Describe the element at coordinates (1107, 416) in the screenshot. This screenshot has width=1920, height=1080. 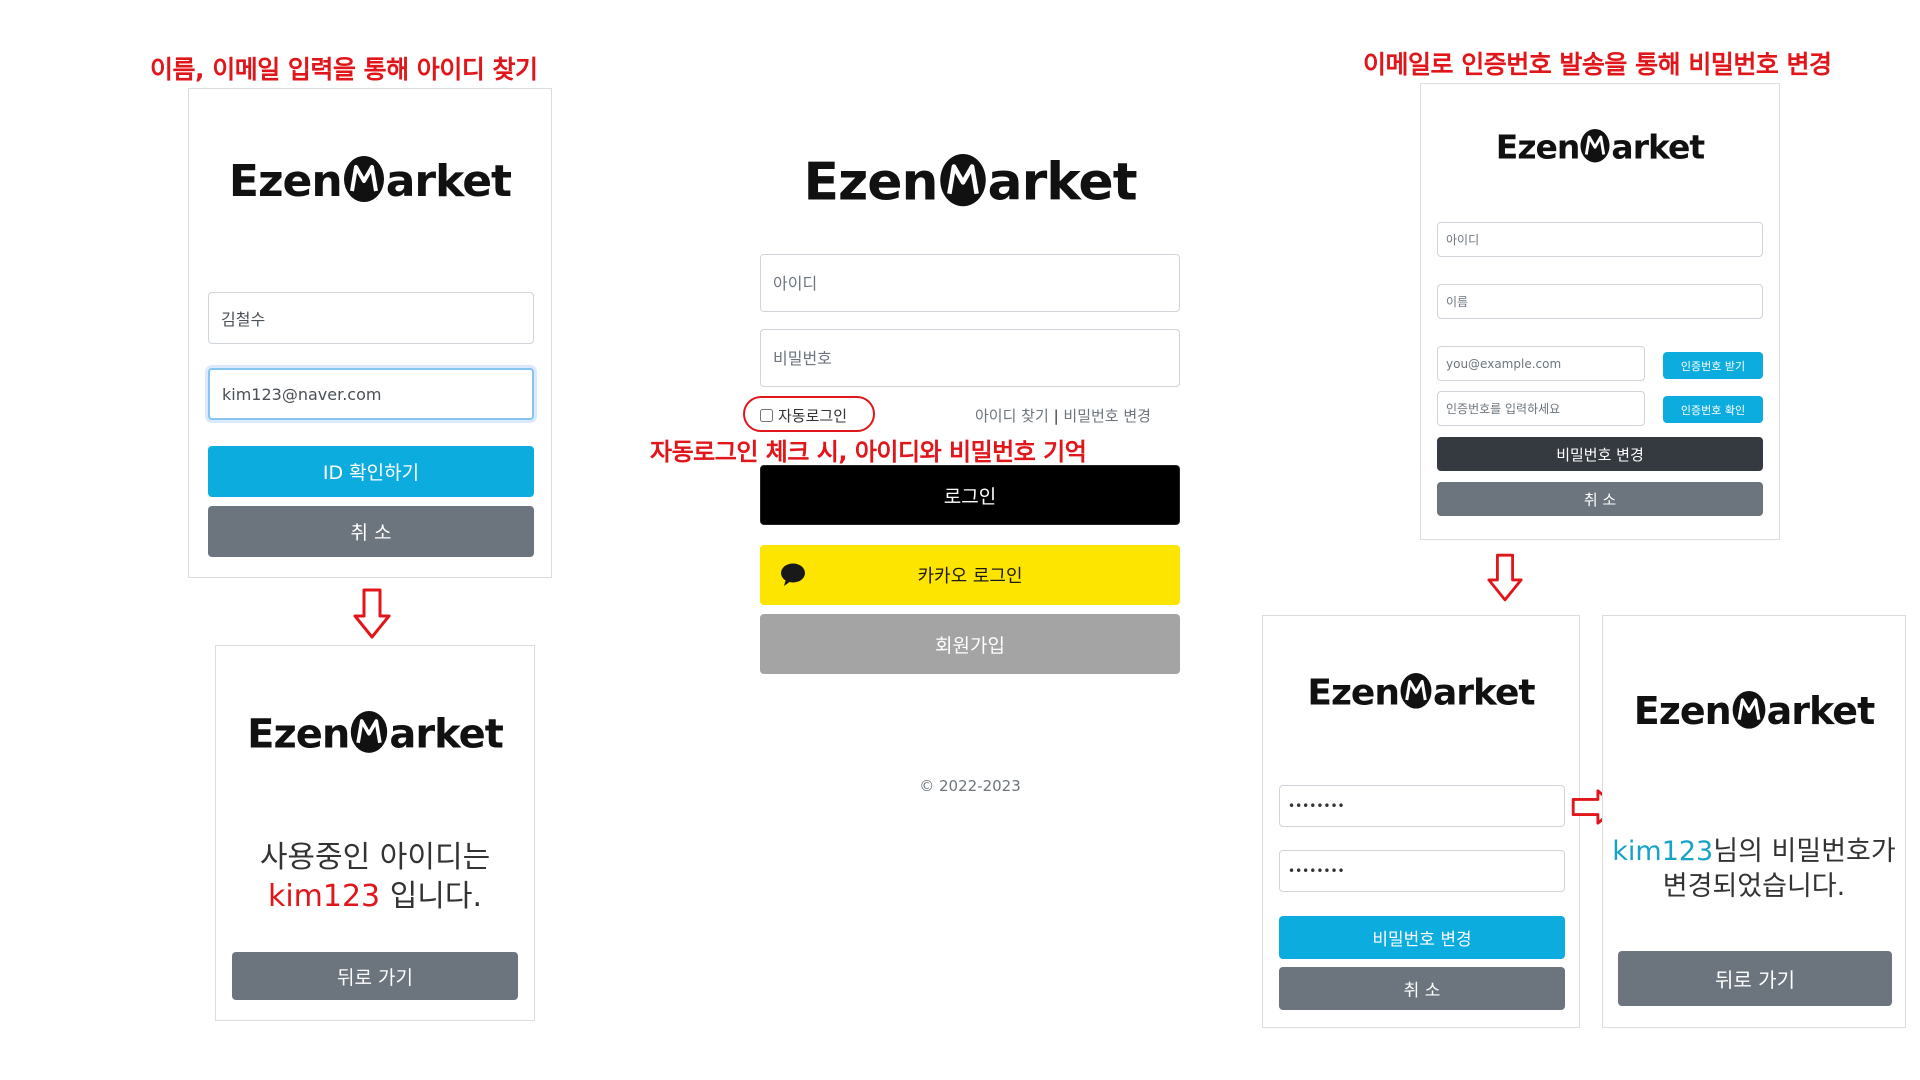
I see `change-password-link: 비밀번호 변경` at that location.